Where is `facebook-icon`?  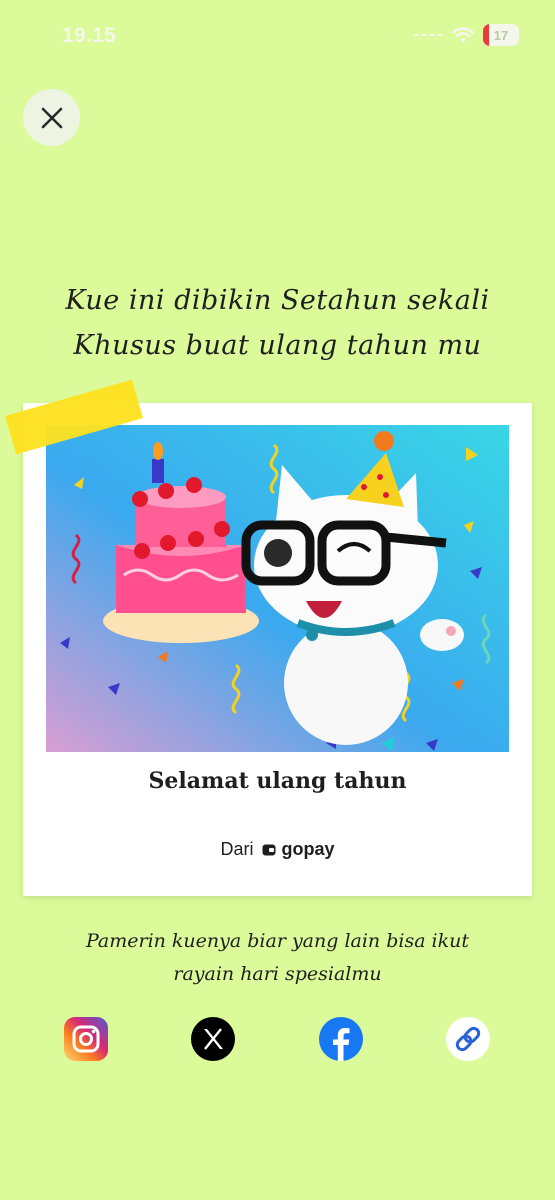
facebook-icon is located at coordinates (341, 1039).